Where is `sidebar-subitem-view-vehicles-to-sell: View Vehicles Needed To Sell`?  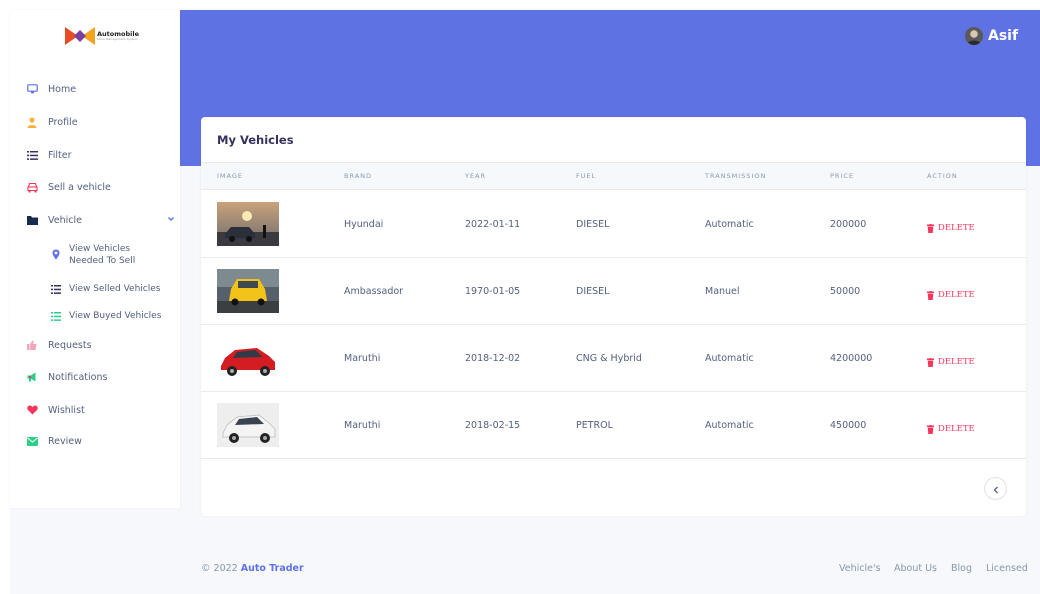
sidebar-subitem-view-vehicles-to-sell: View Vehicles Needed To Sell is located at coordinates (92, 255).